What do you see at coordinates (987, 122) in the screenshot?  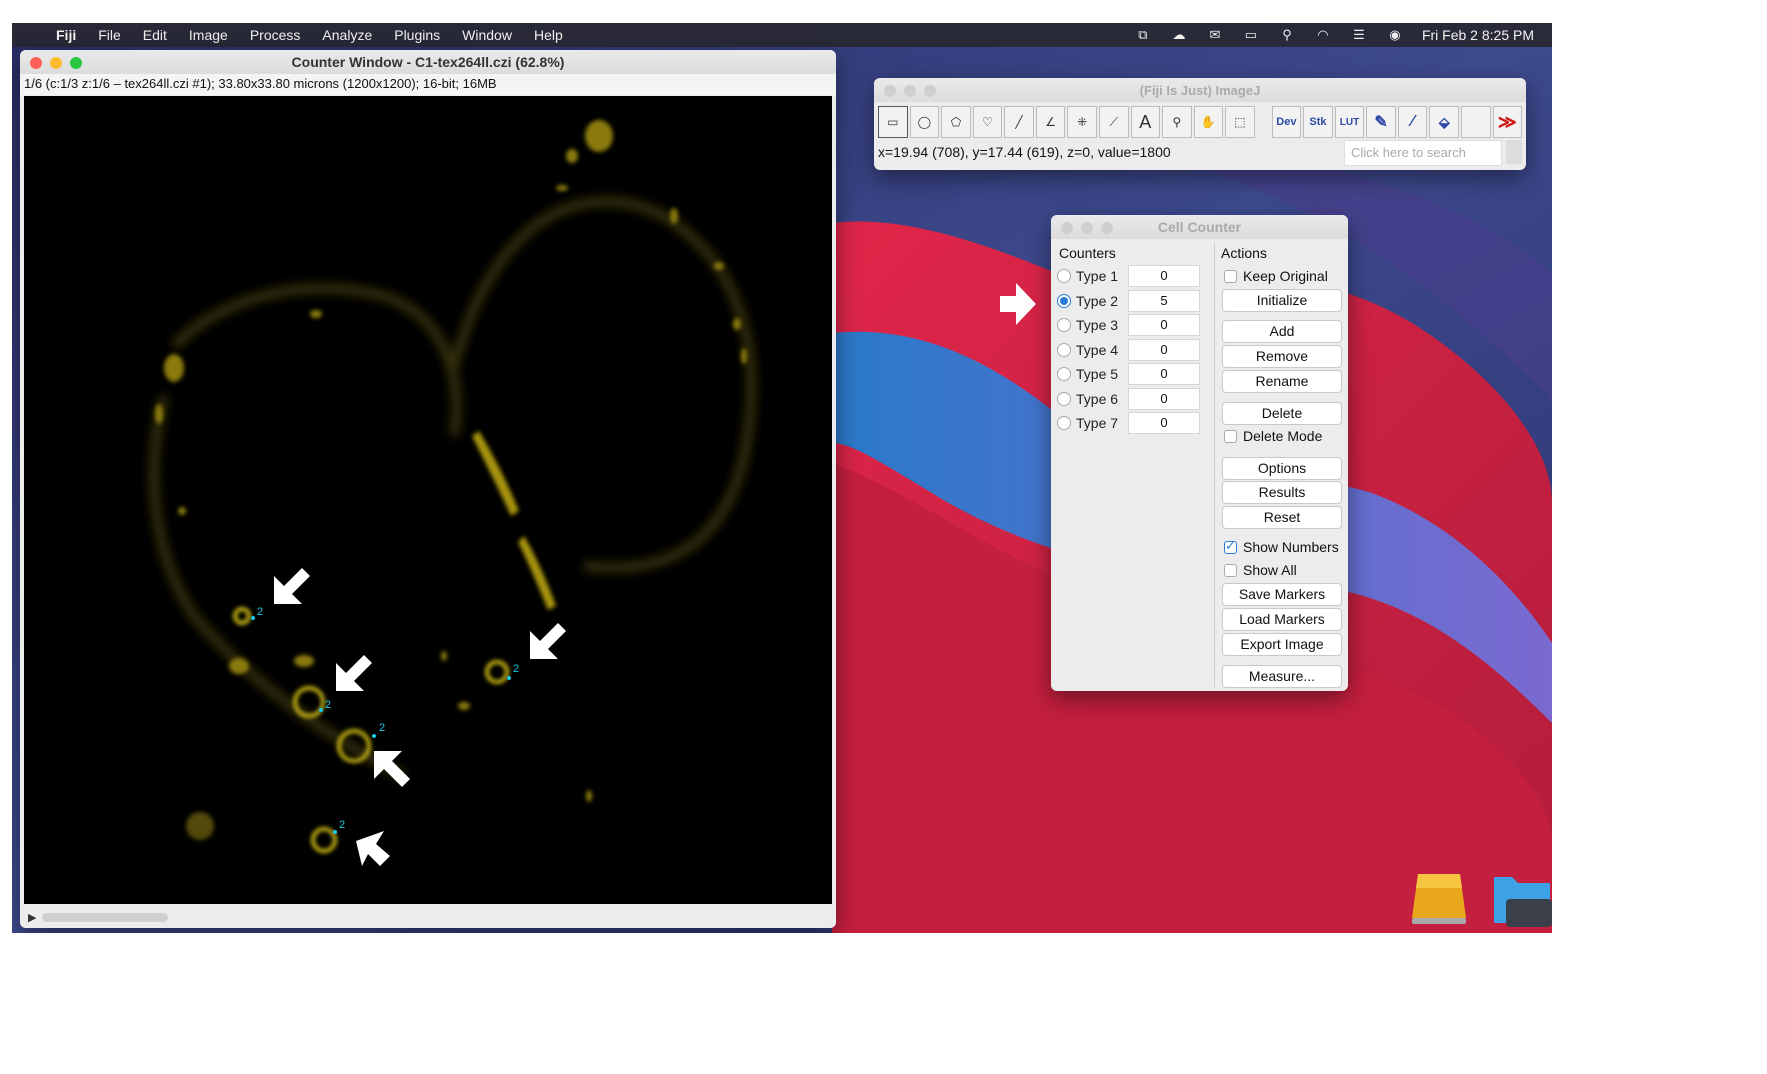 I see `freehand-tool-icon: ♡` at bounding box center [987, 122].